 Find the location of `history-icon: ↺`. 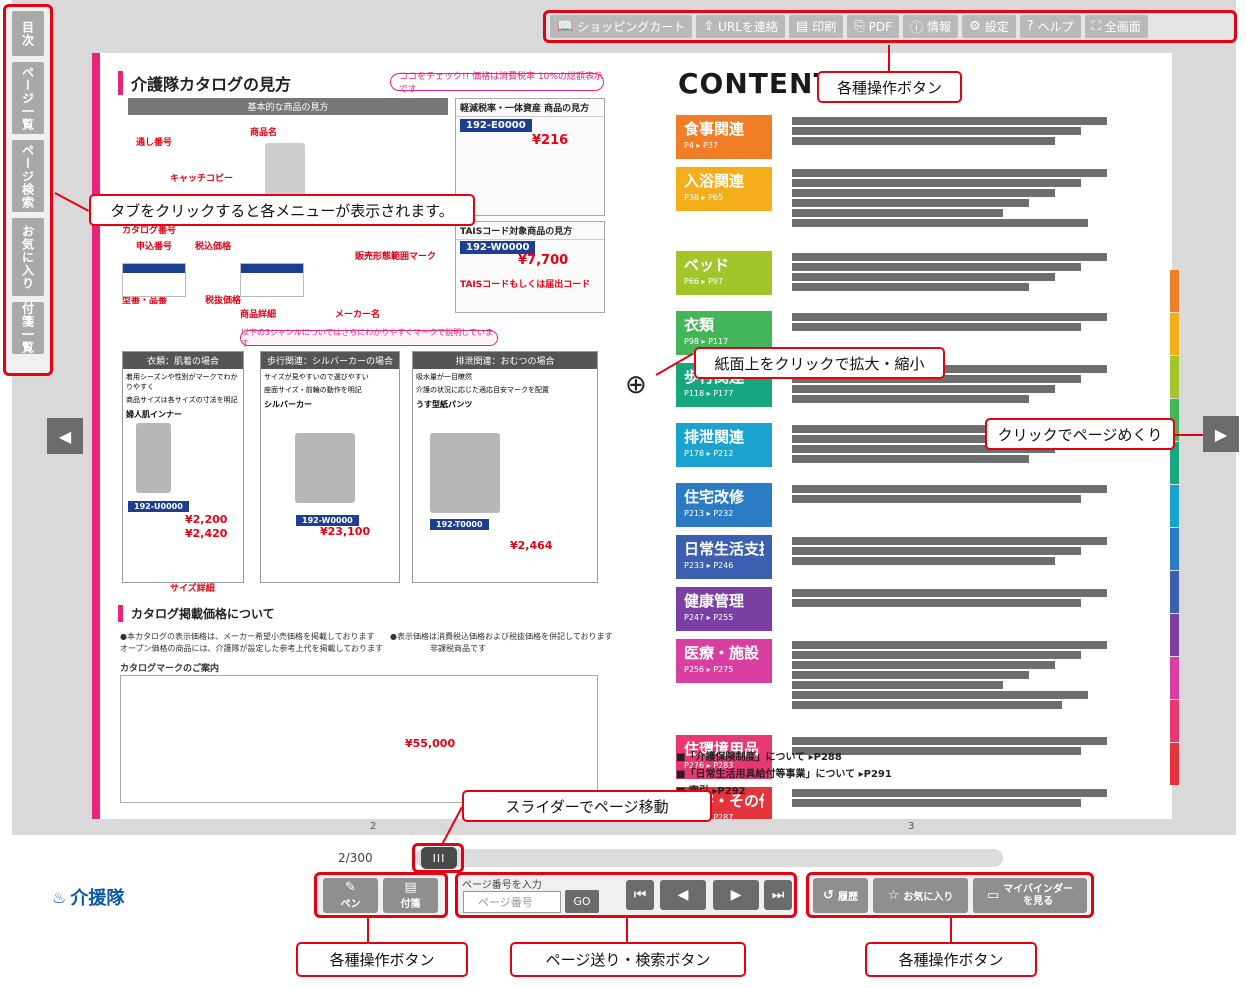

history-icon: ↺ is located at coordinates (828, 895).